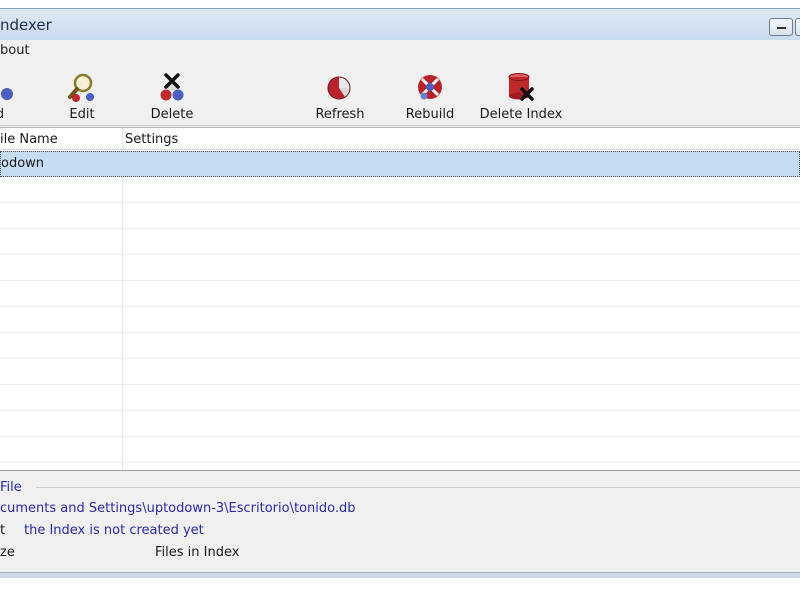 Image resolution: width=800 pixels, height=600 pixels. I want to click on refresh-button: Refresh, so click(340, 95).